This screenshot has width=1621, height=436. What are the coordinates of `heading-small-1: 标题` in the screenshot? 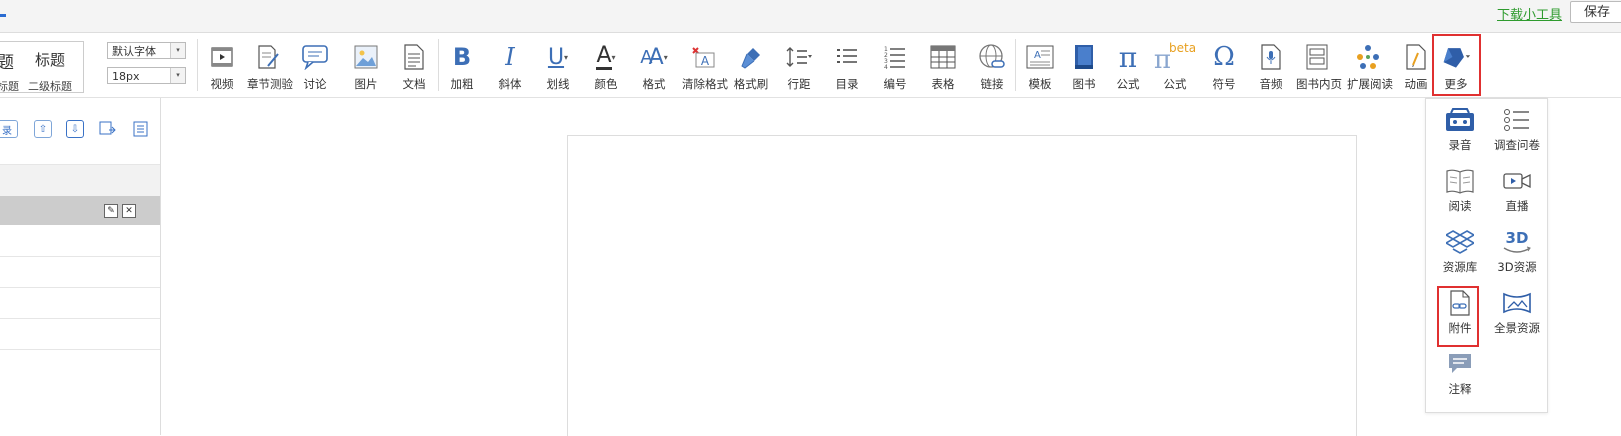 It's located at (9, 86).